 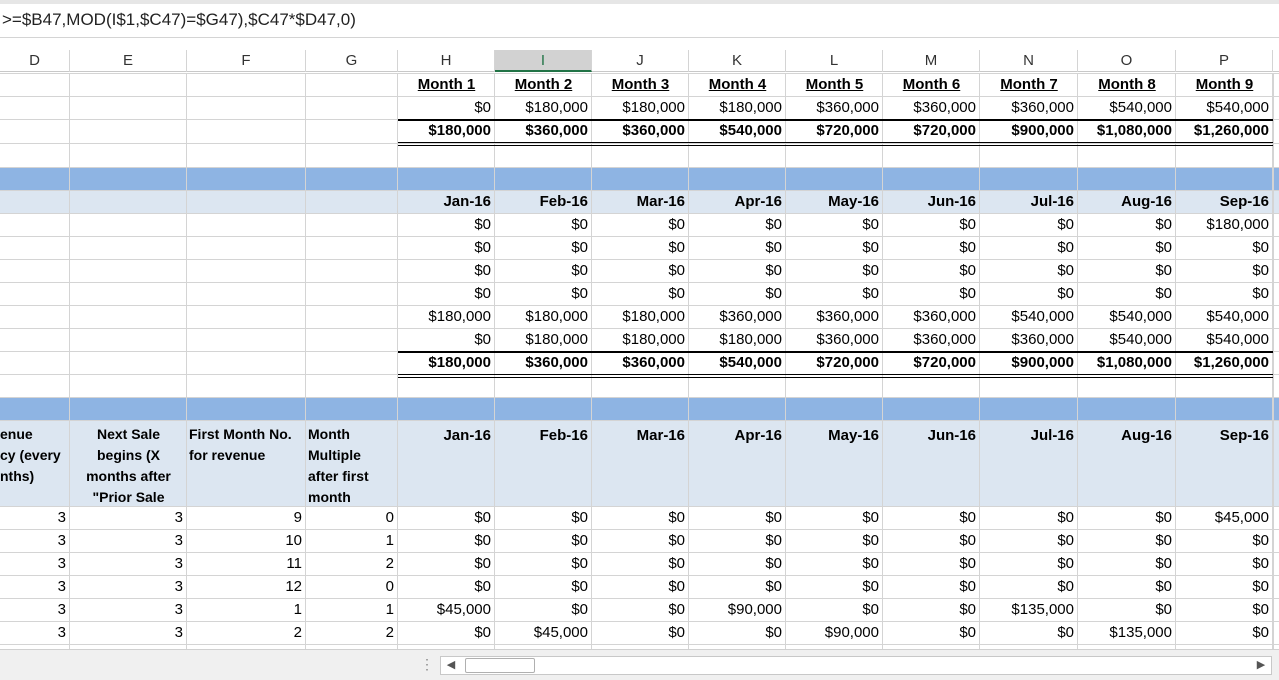 I want to click on column-header-n: N, so click(x=1029, y=61).